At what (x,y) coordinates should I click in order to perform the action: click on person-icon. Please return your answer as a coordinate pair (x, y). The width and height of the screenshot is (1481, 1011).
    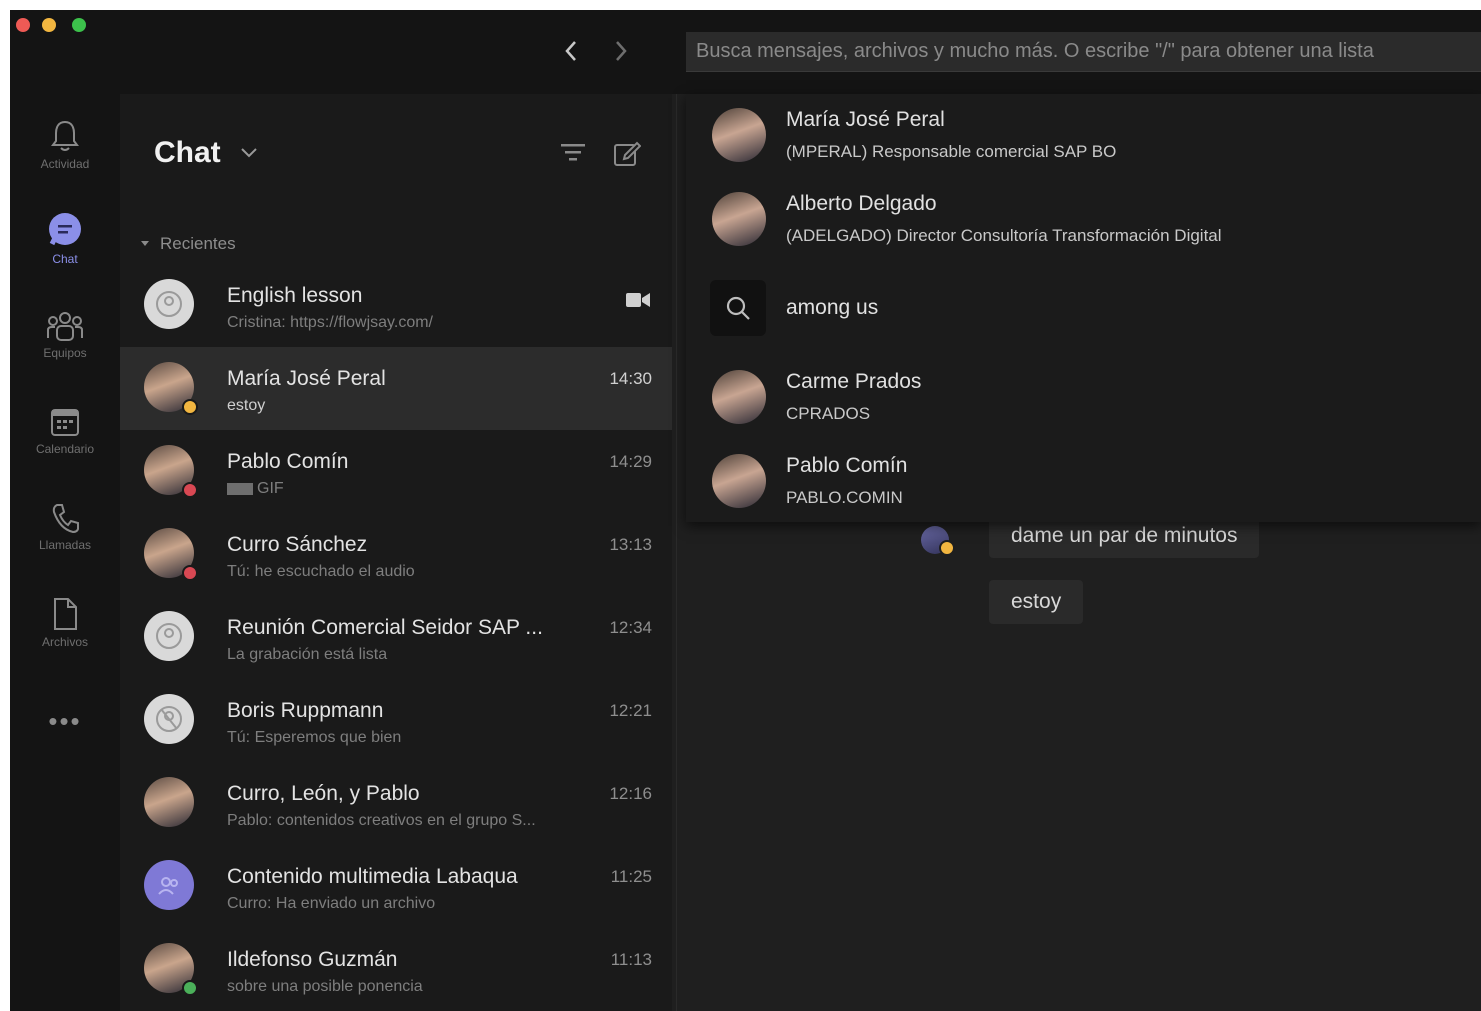
    Looking at the image, I should click on (169, 719).